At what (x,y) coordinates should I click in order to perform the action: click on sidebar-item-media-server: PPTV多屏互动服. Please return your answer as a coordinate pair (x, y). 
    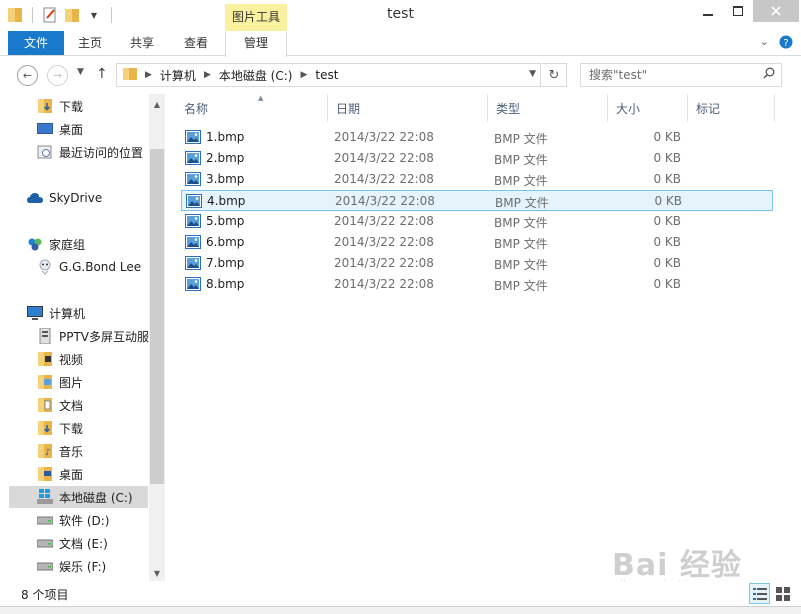
    Looking at the image, I should click on (93, 336).